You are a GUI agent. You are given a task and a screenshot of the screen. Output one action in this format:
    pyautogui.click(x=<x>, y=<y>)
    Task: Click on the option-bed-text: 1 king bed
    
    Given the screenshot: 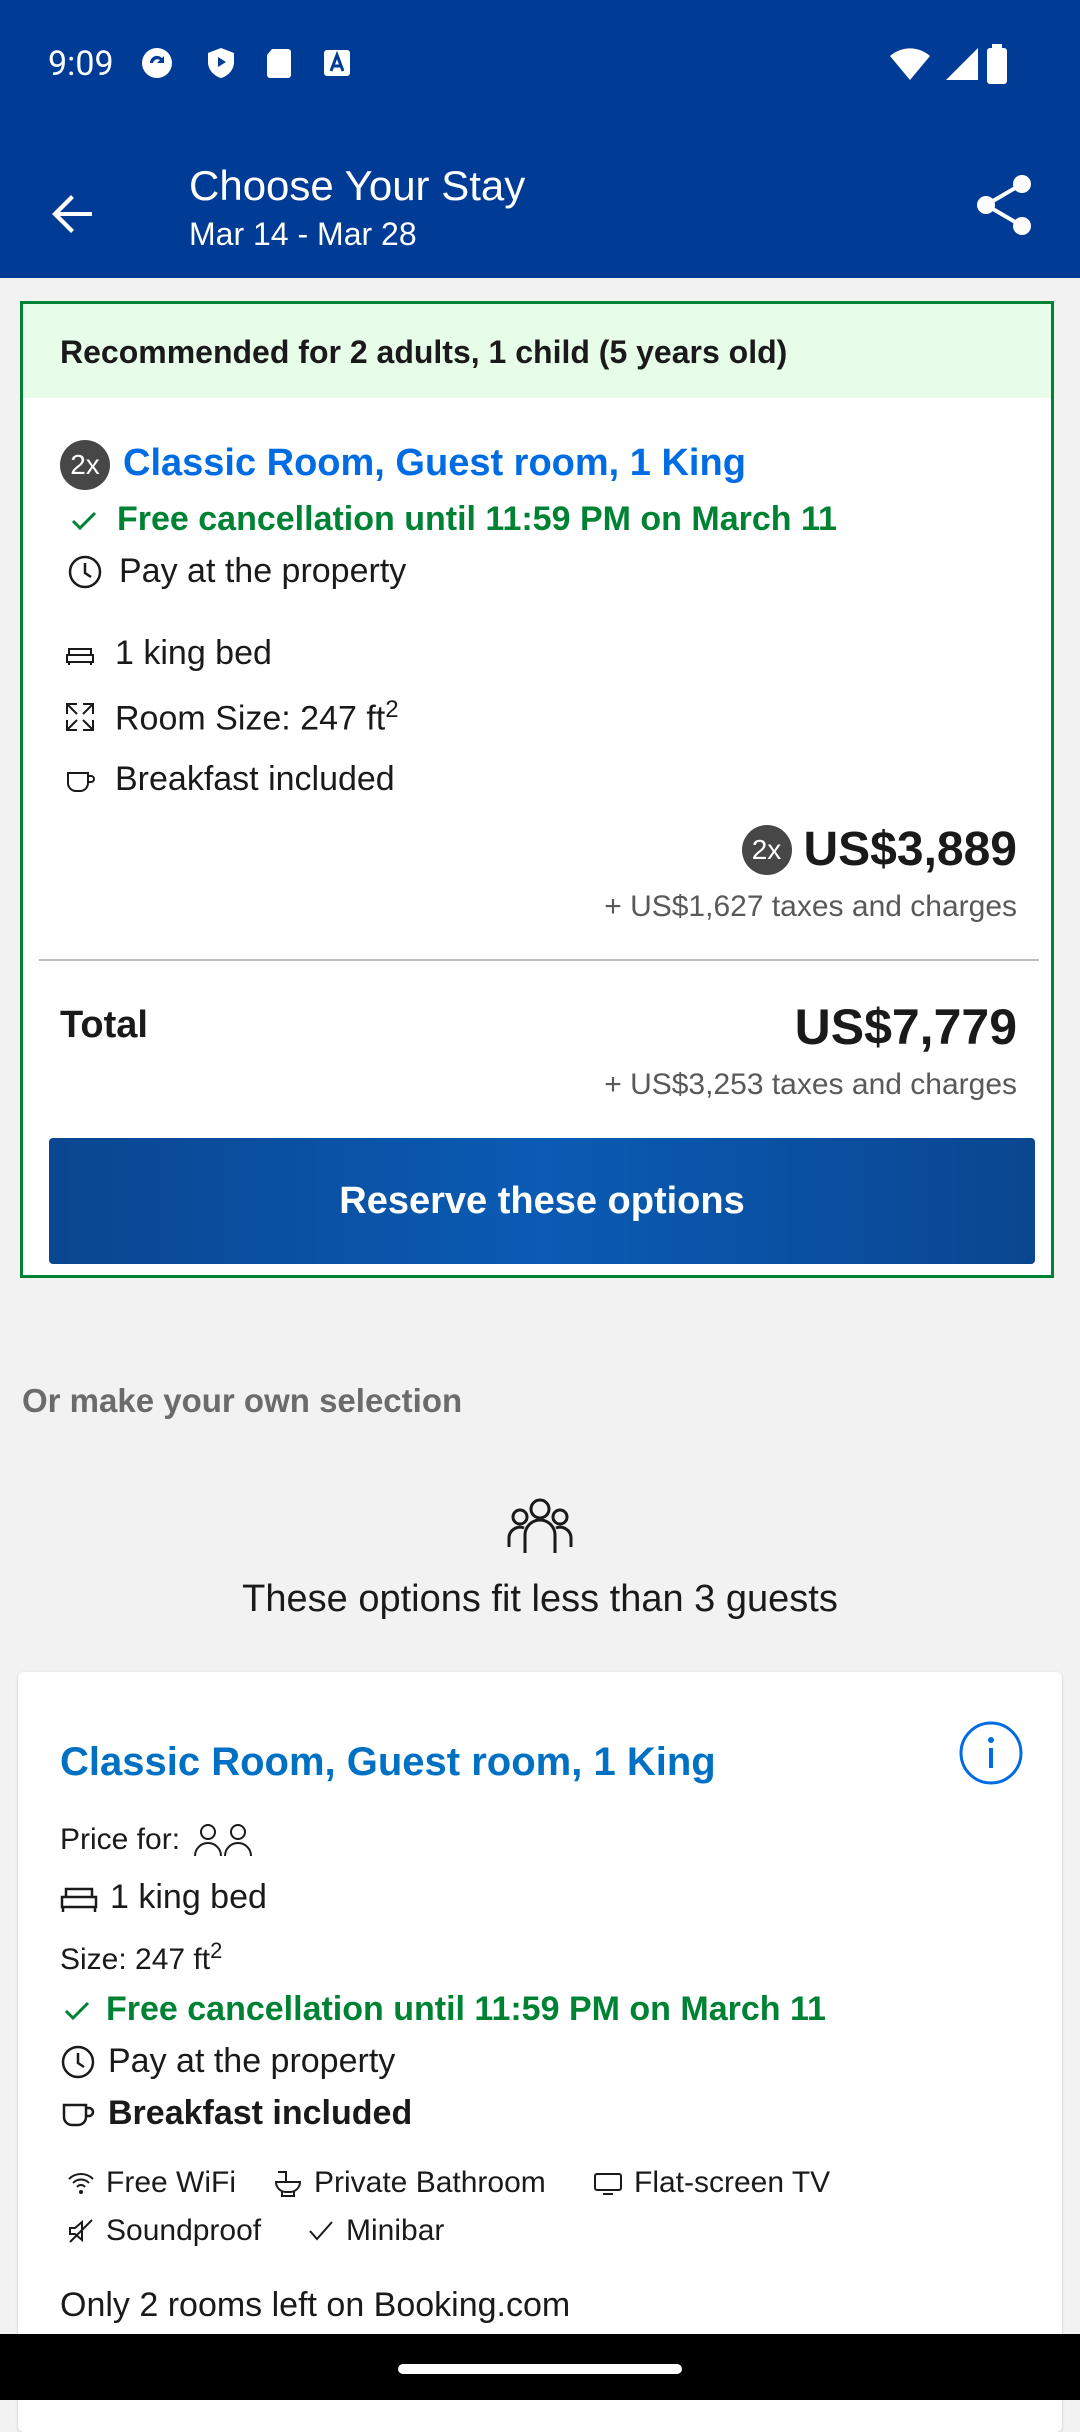 What is the action you would take?
    pyautogui.click(x=188, y=1897)
    